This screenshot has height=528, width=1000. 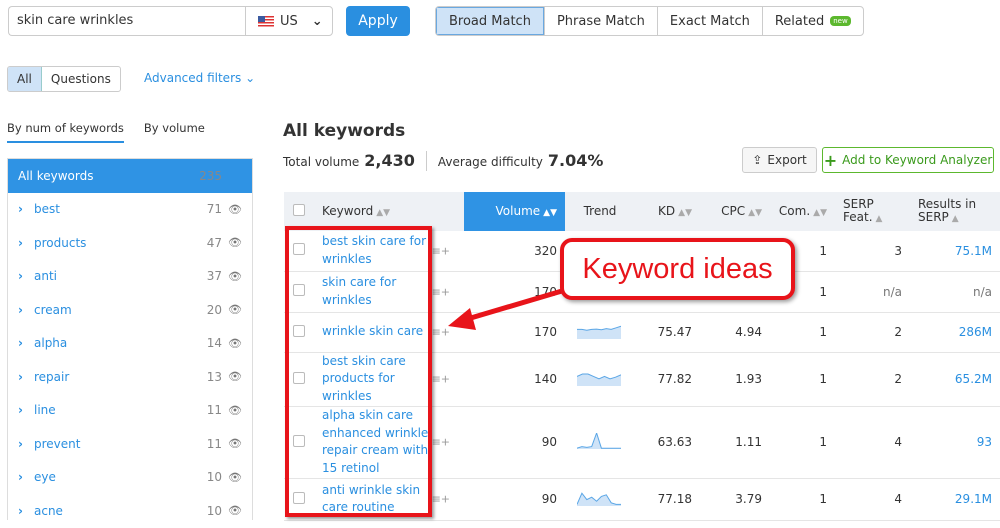 What do you see at coordinates (490, 21) in the screenshot?
I see `tab-broad-match: Broad Match` at bounding box center [490, 21].